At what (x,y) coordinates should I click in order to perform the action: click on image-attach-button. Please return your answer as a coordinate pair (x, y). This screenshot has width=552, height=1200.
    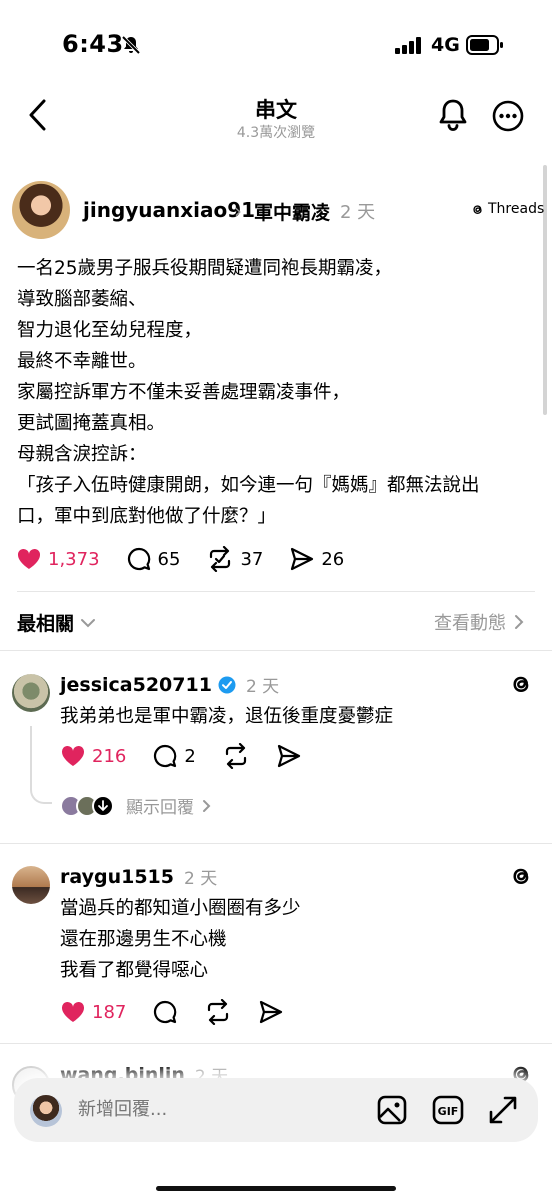
    Looking at the image, I should click on (392, 1110).